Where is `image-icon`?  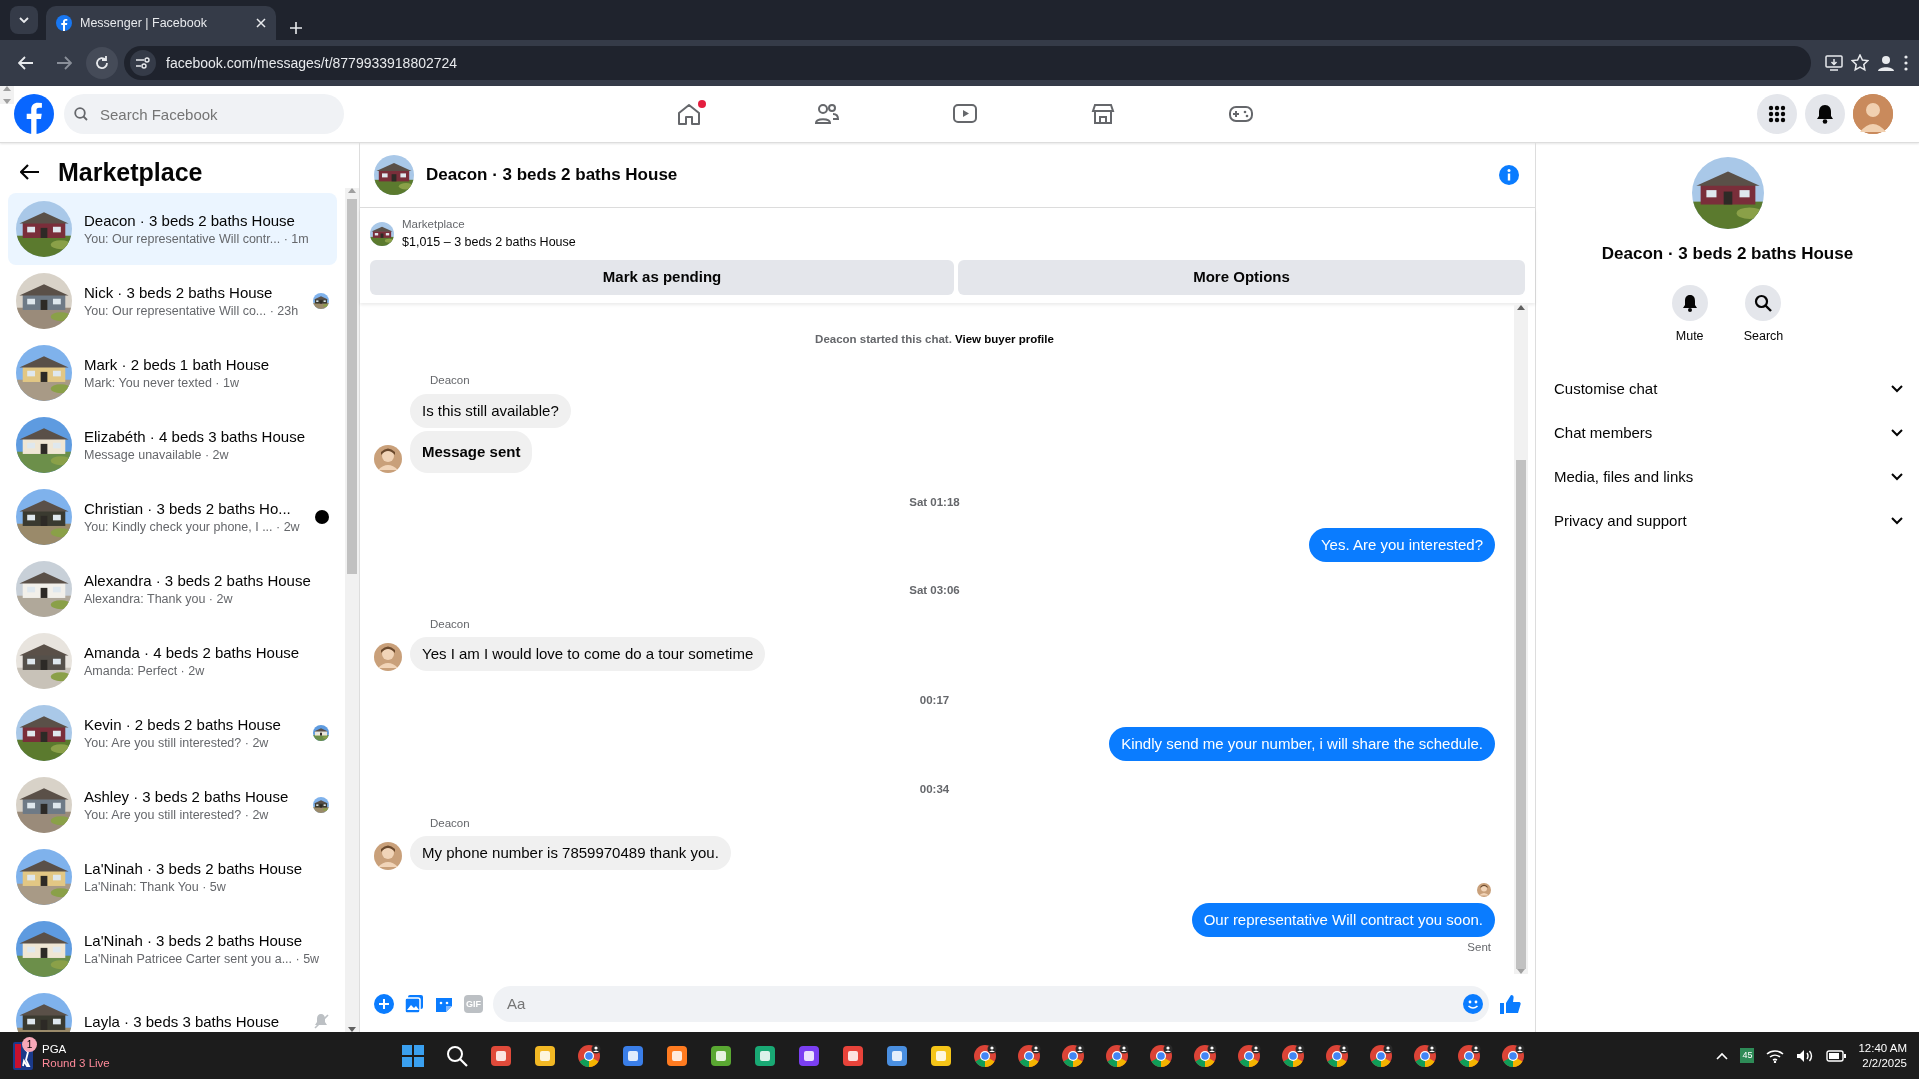 image-icon is located at coordinates (414, 1004).